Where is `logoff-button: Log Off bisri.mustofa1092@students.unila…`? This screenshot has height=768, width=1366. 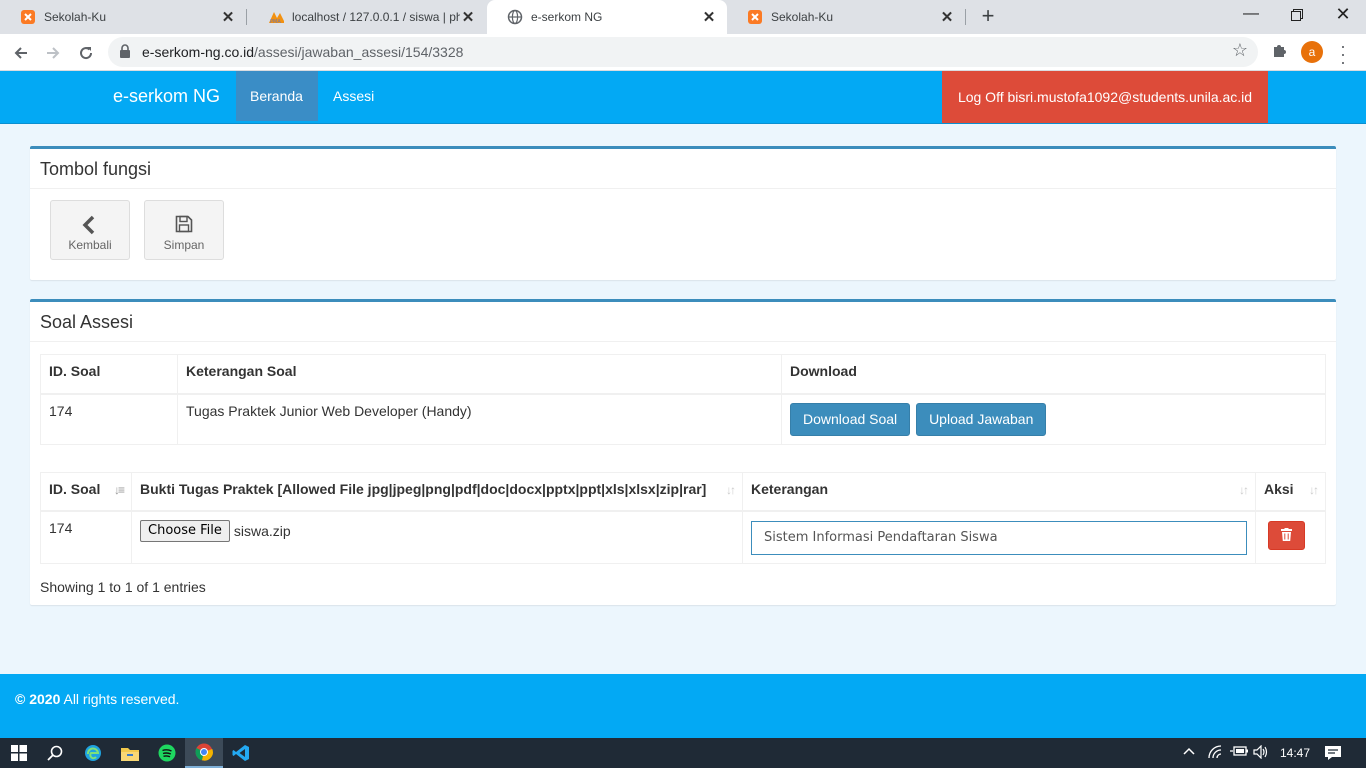 logoff-button: Log Off bisri.mustofa1092@students.unila… is located at coordinates (1105, 97).